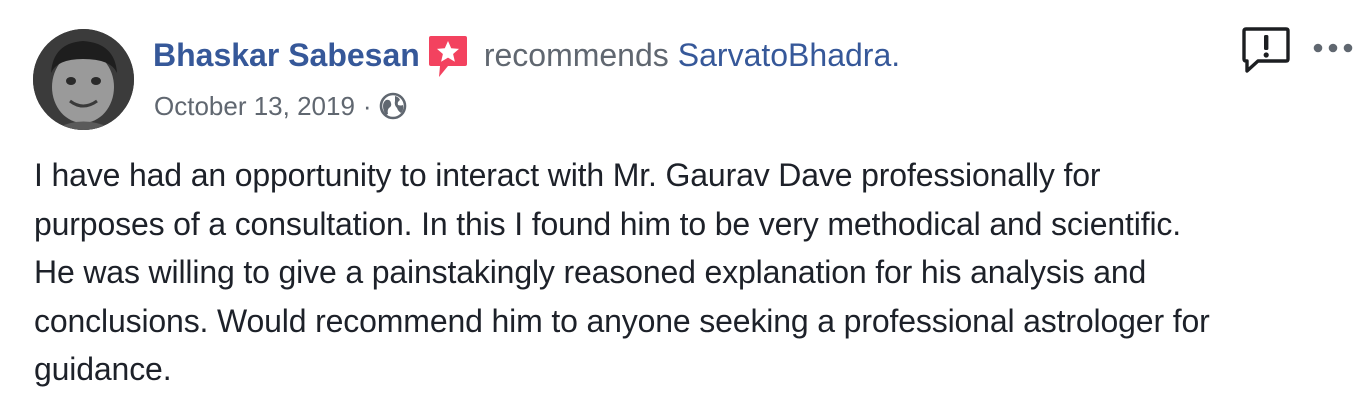  Describe the element at coordinates (896, 54) in the screenshot. I see `header-period: .` at that location.